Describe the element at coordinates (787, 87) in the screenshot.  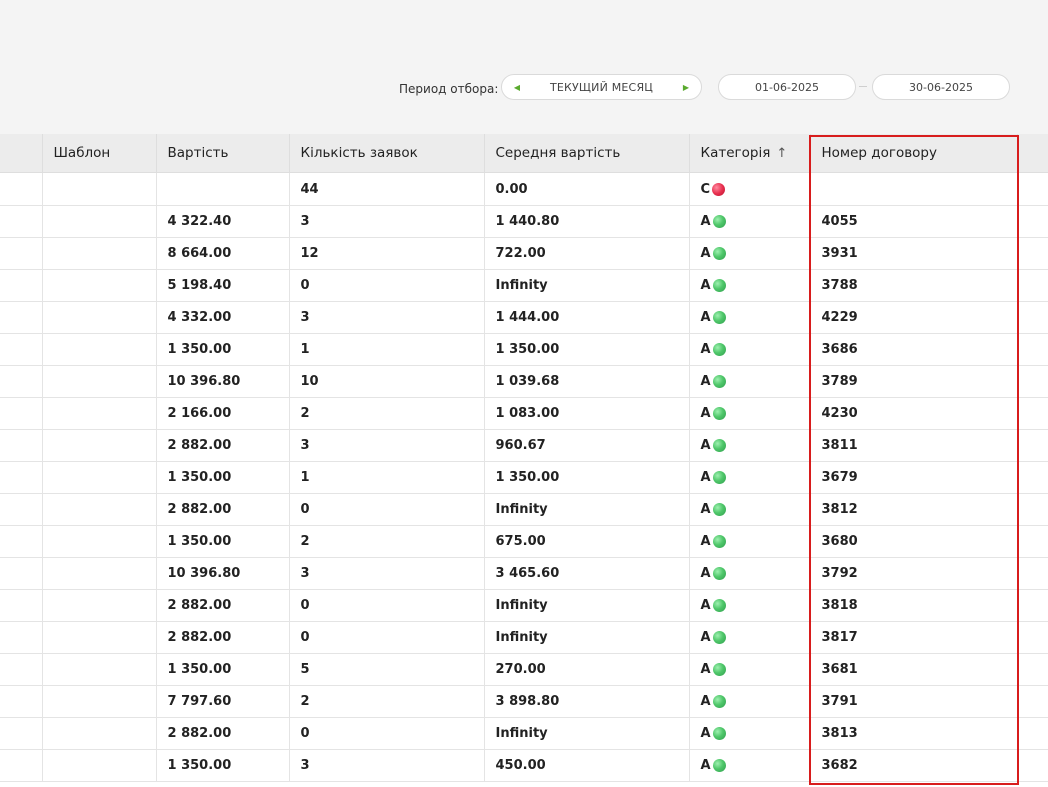
I see `date-from-input: 01-06-2025` at that location.